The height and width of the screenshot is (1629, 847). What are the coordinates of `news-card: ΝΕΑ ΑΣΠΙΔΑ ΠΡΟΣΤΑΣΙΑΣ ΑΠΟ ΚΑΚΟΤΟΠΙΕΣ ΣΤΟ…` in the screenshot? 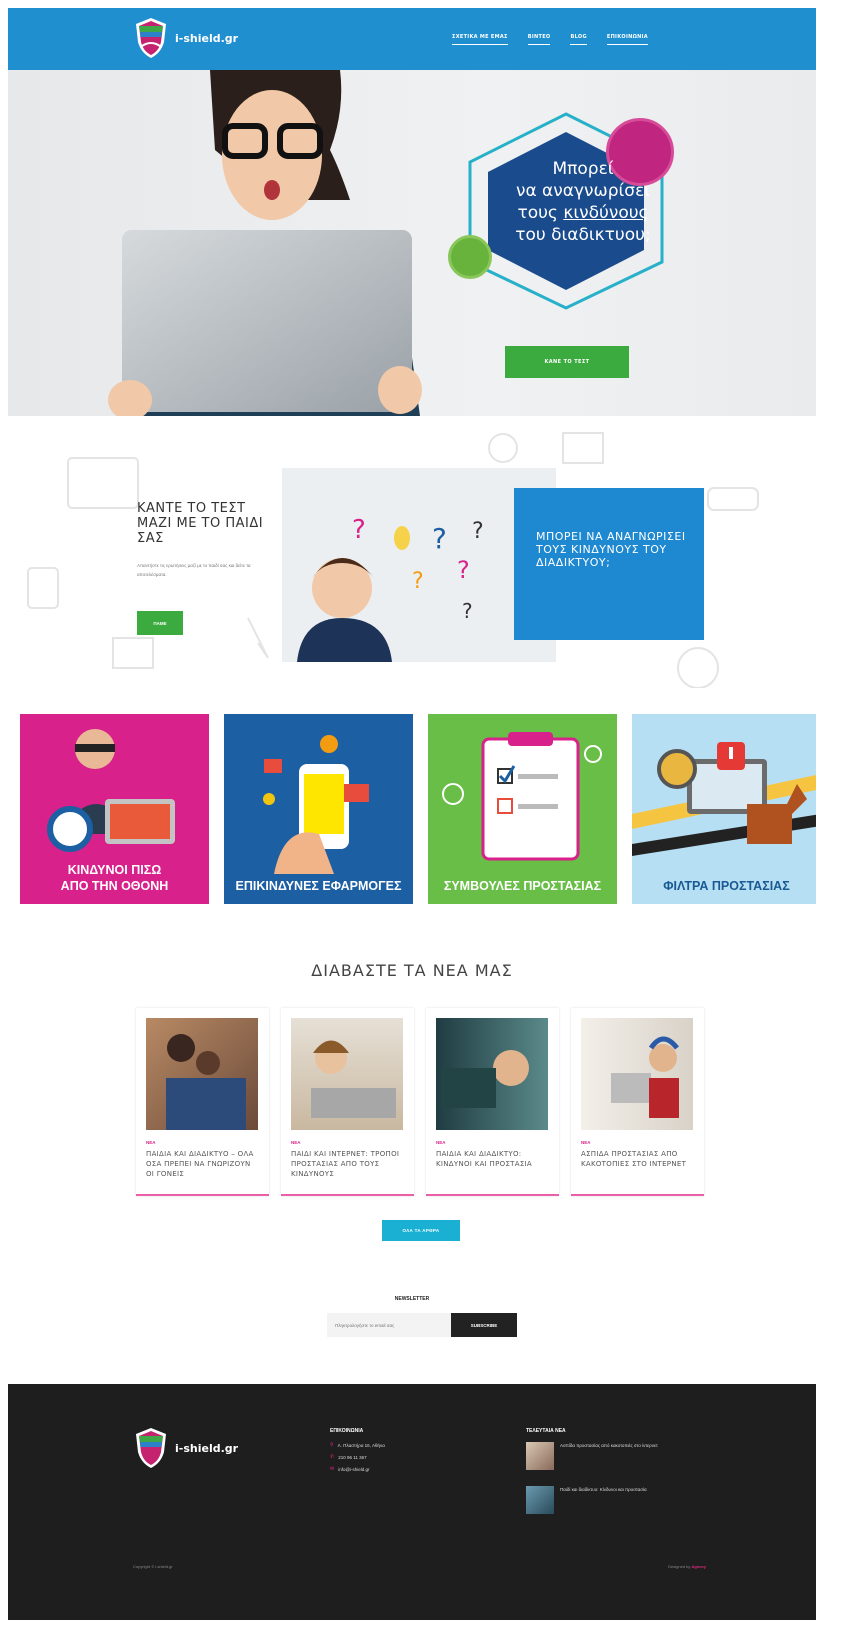 It's located at (637, 1102).